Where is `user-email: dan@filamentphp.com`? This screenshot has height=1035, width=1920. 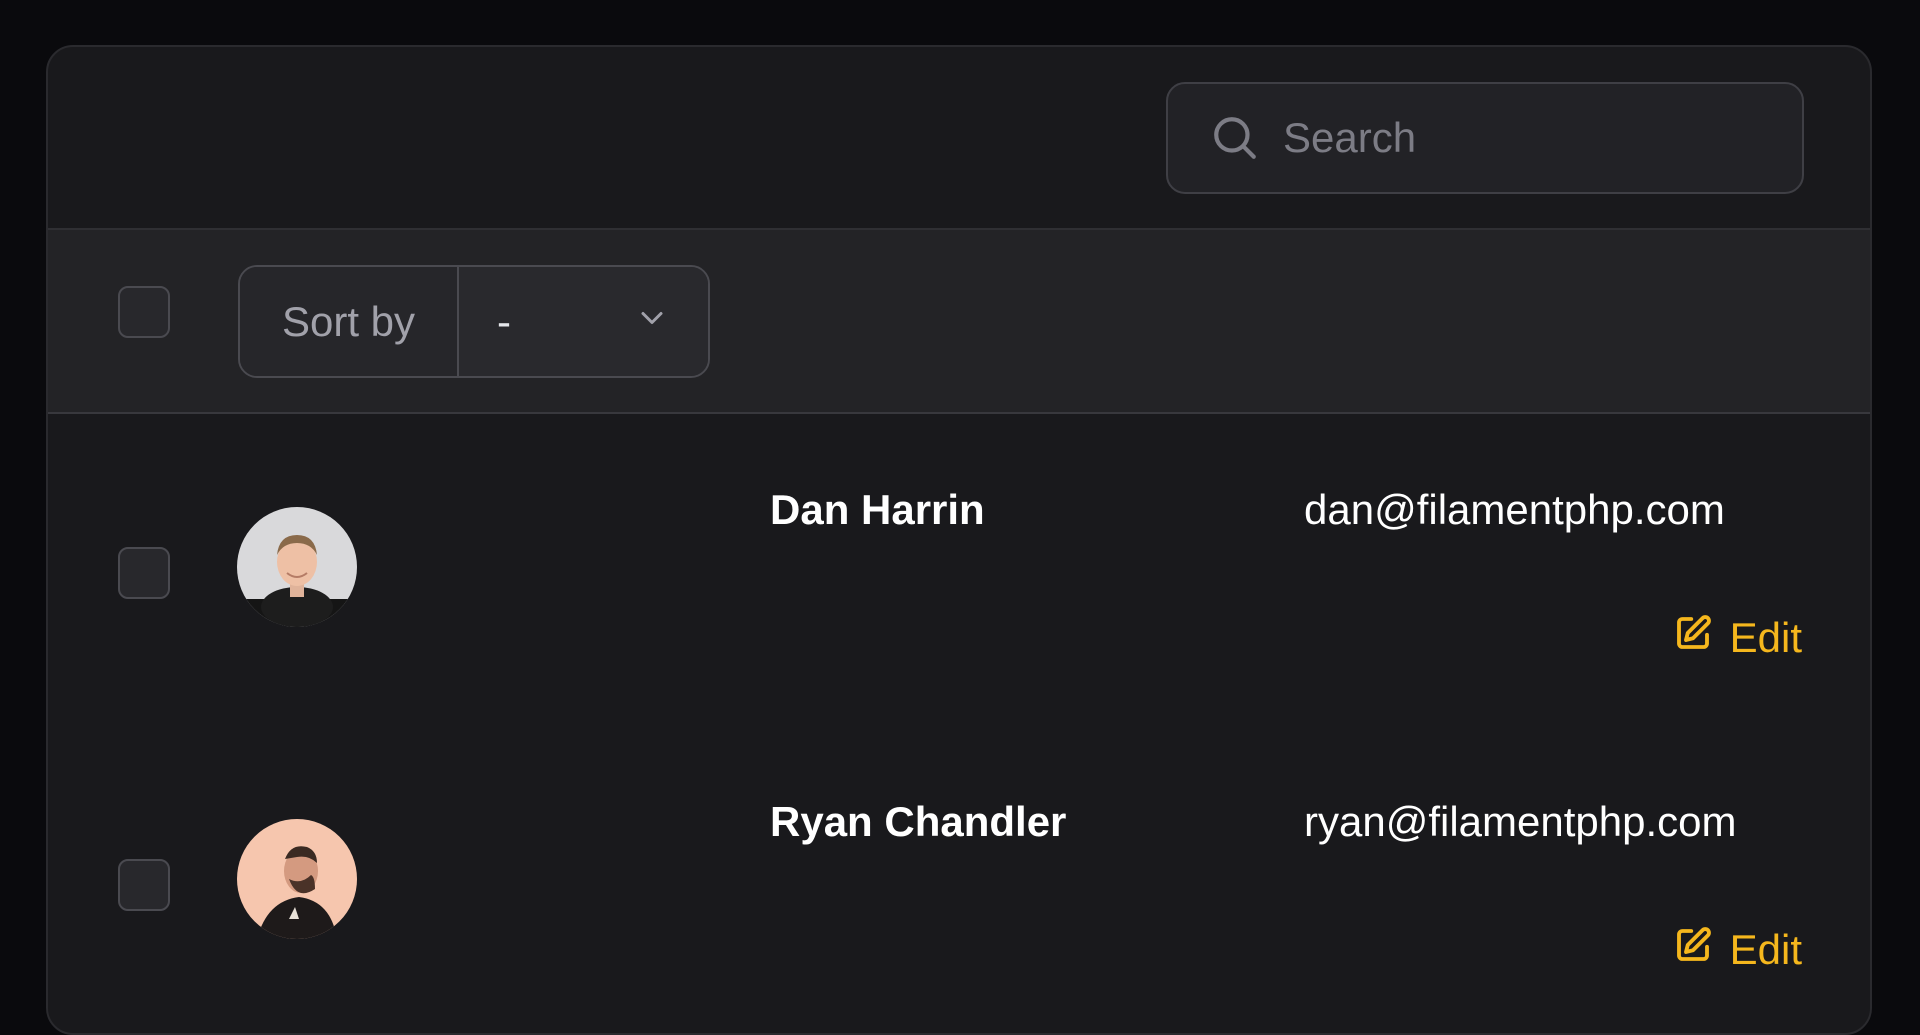 user-email: dan@filamentphp.com is located at coordinates (1514, 509).